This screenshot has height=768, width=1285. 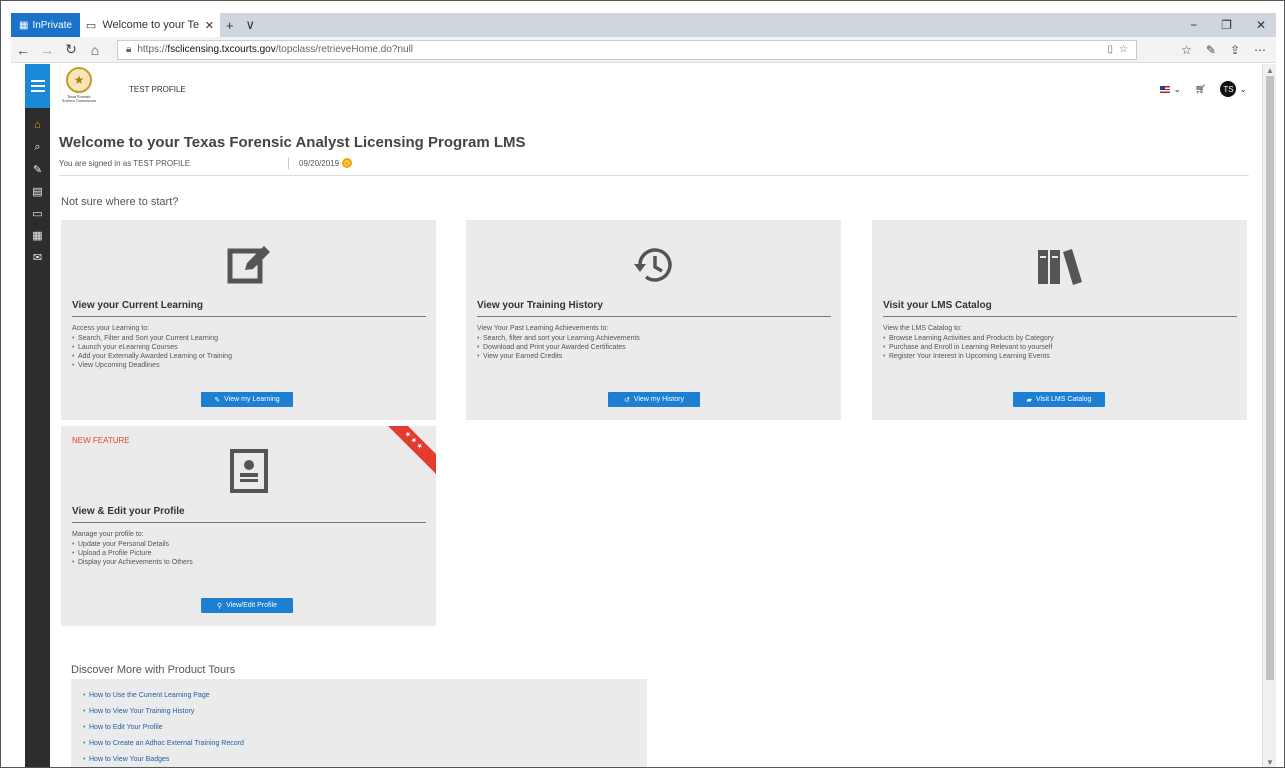 What do you see at coordinates (1270, 378) in the screenshot?
I see `scroll-thumb` at bounding box center [1270, 378].